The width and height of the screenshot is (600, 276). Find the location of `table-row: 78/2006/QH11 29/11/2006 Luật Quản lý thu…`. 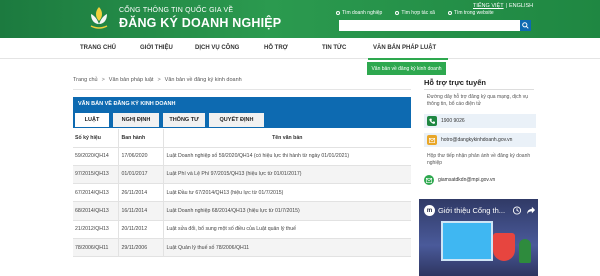

table-row: 78/2006/QH11 29/11/2006 Luật Quản lý thu… is located at coordinates (242, 248).